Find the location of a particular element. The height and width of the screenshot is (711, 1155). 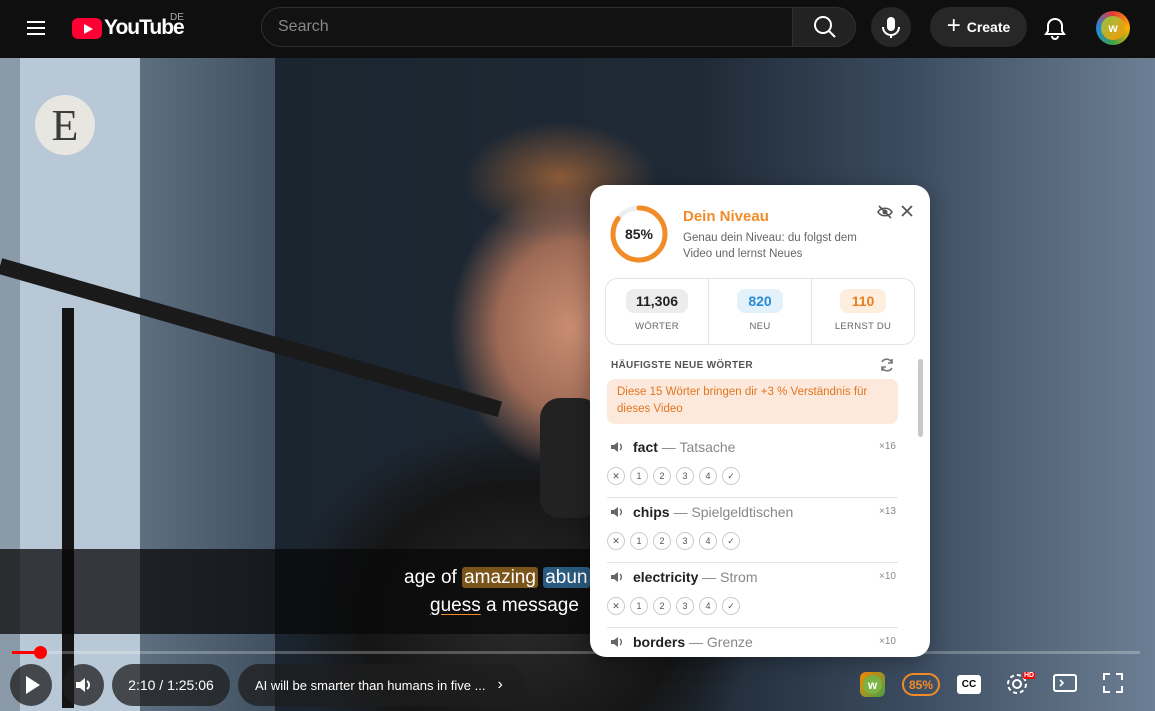

word-translation: Tatsache is located at coordinates (707, 447).